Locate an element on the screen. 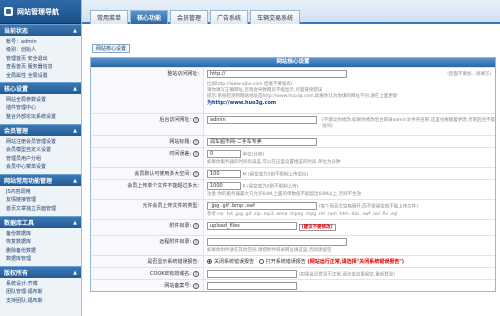 Image resolution: width=500 pixels, height=316 pixels. sidebar-section-title: 当前状态 ▲ is located at coordinates (40, 30).